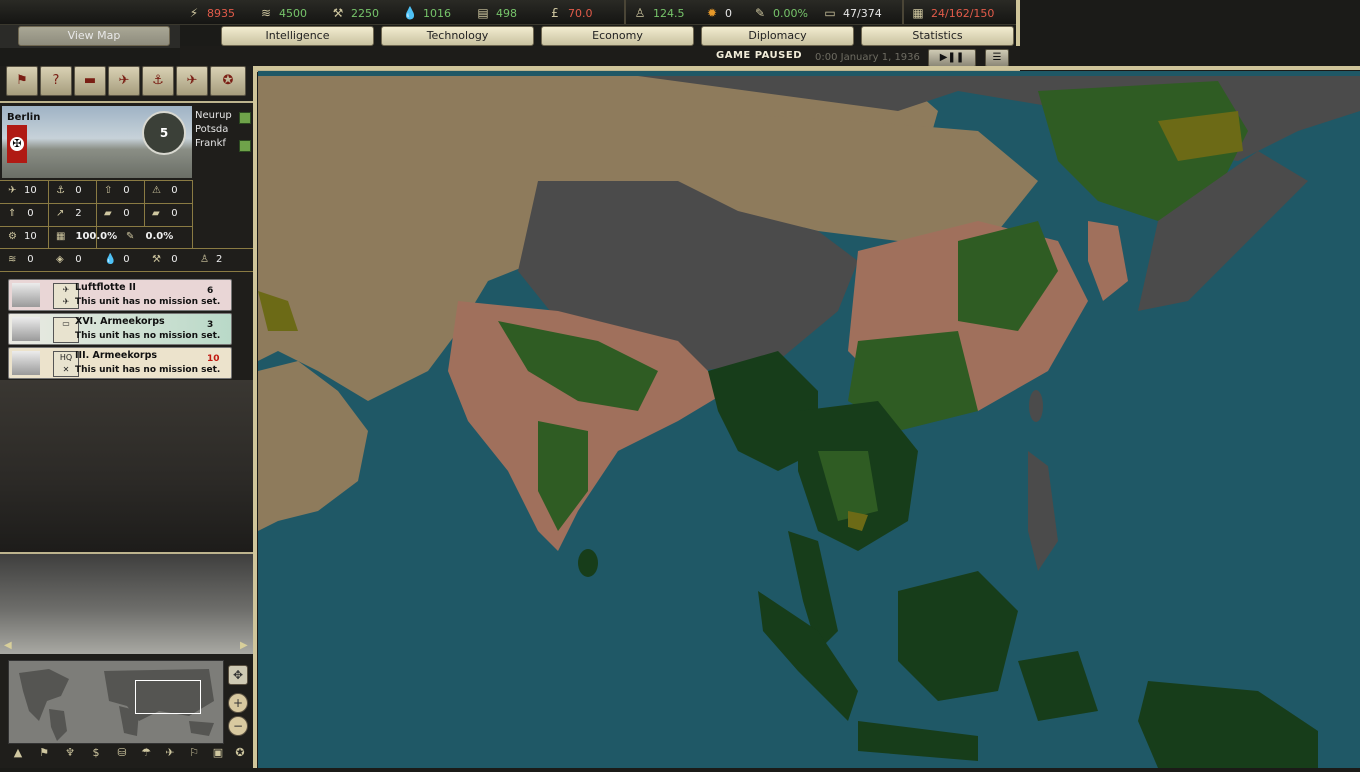 This screenshot has width=1360, height=772. Describe the element at coordinates (117, 190) in the screenshot. I see `stat-rocket: ⇧ 0` at that location.